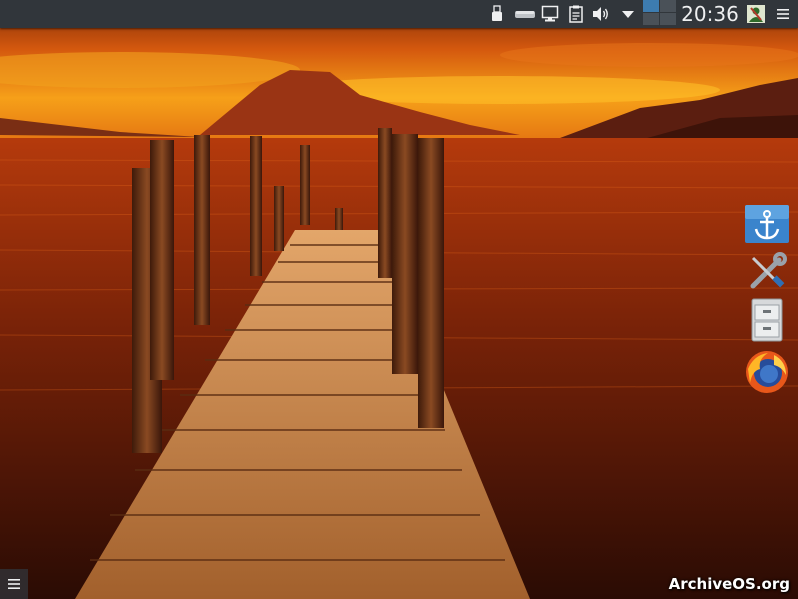 This screenshot has width=798, height=599. What do you see at coordinates (767, 272) in the screenshot?
I see `tools-icon` at bounding box center [767, 272].